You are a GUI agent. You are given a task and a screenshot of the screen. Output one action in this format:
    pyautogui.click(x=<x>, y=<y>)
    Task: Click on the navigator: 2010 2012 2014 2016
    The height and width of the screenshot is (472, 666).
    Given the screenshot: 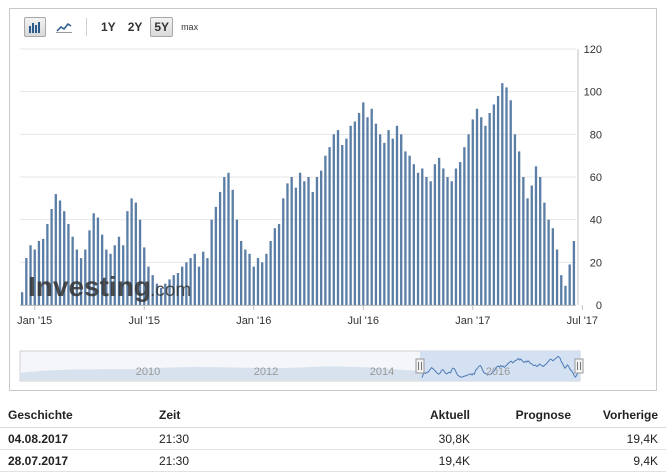 What is the action you would take?
    pyautogui.click(x=301, y=366)
    